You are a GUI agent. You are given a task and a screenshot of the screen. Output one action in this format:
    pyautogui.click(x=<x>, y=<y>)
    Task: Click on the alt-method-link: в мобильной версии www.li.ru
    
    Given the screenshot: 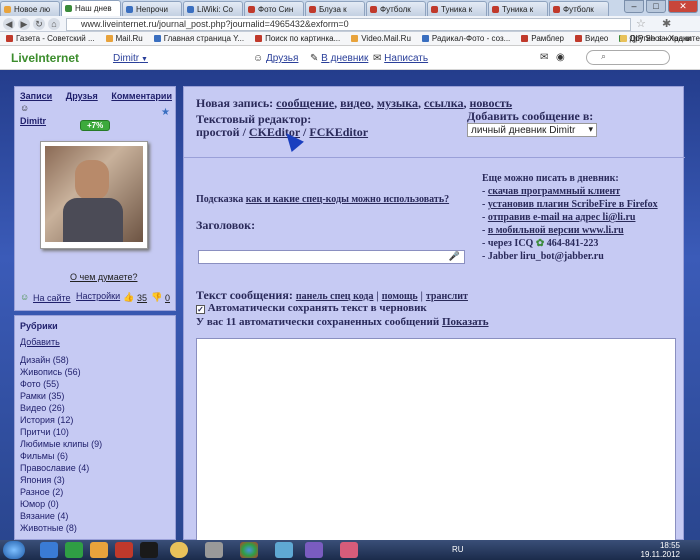 What is the action you would take?
    pyautogui.click(x=556, y=230)
    